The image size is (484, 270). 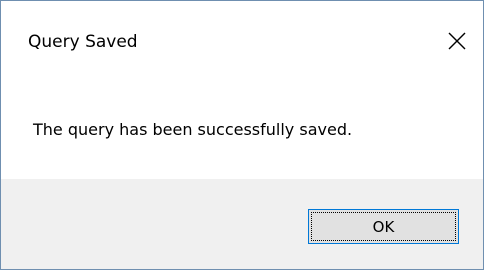 I want to click on ok-button: OK, so click(x=383, y=226).